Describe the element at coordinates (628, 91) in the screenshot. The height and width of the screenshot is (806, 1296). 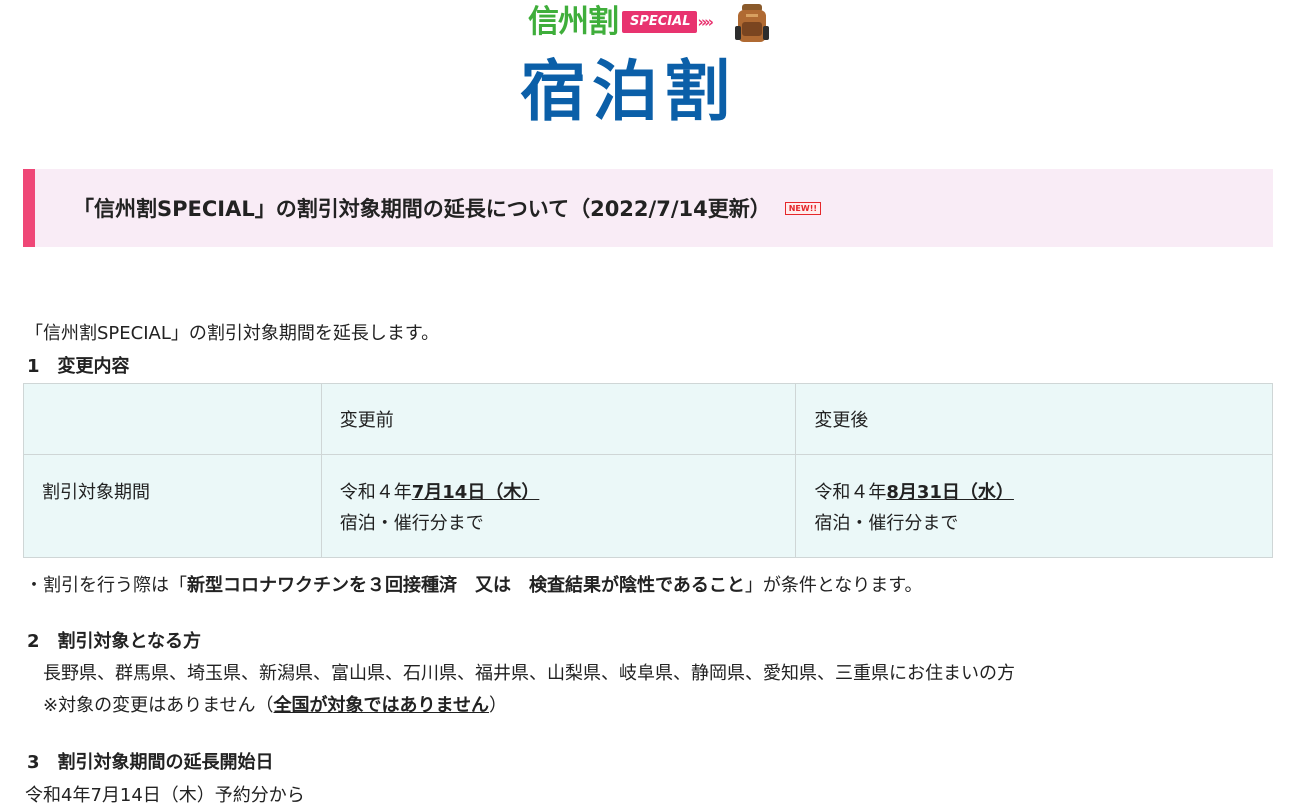
I see `logo-main-text: 宿泊割` at that location.